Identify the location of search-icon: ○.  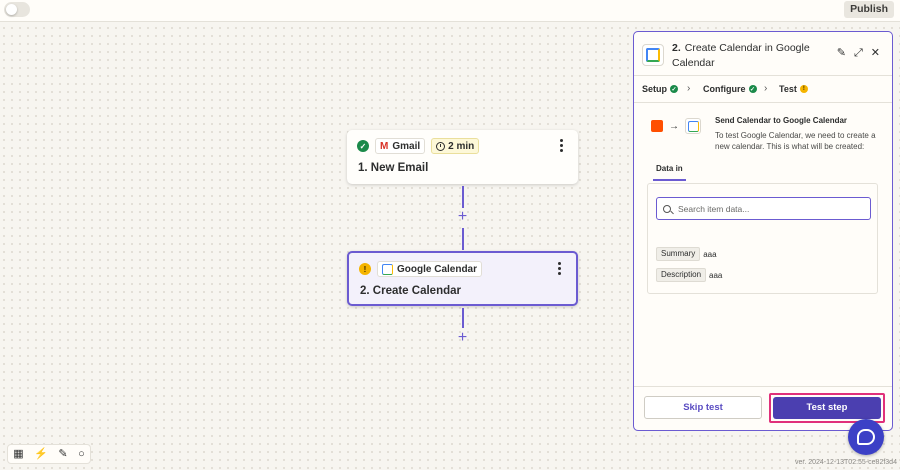
(81, 454).